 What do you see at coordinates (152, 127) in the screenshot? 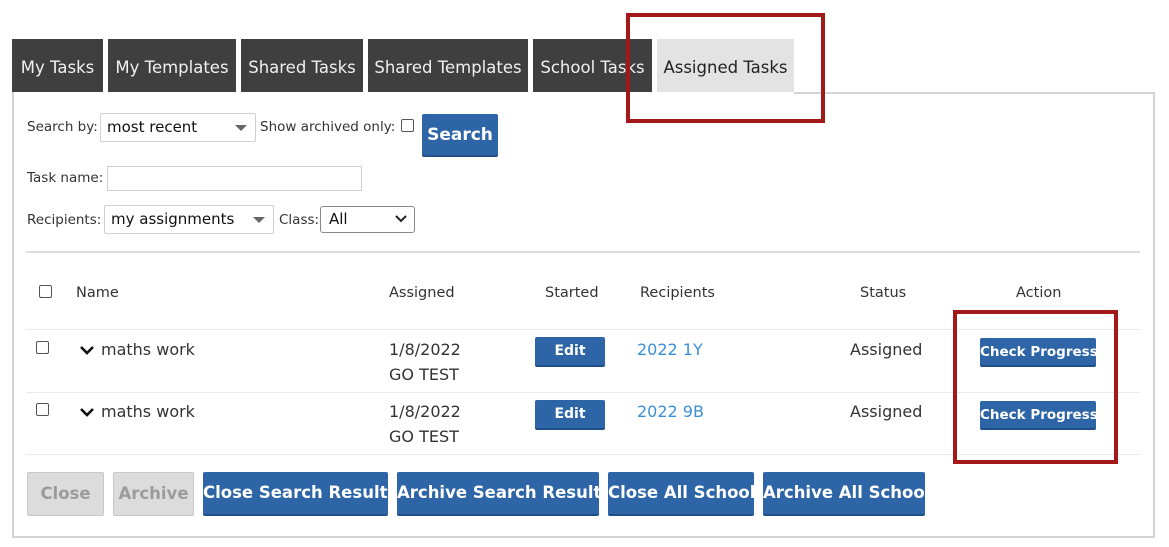
I see `search-by-value: most recent` at bounding box center [152, 127].